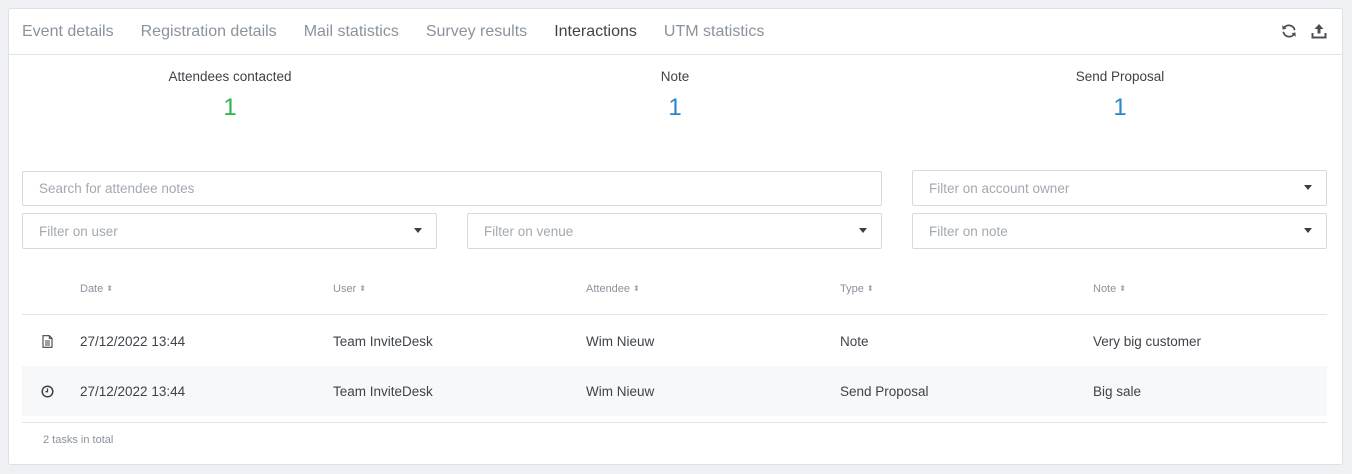 The width and height of the screenshot is (1352, 474). Describe the element at coordinates (78, 231) in the screenshot. I see `select-placeholder: Filter on user` at that location.